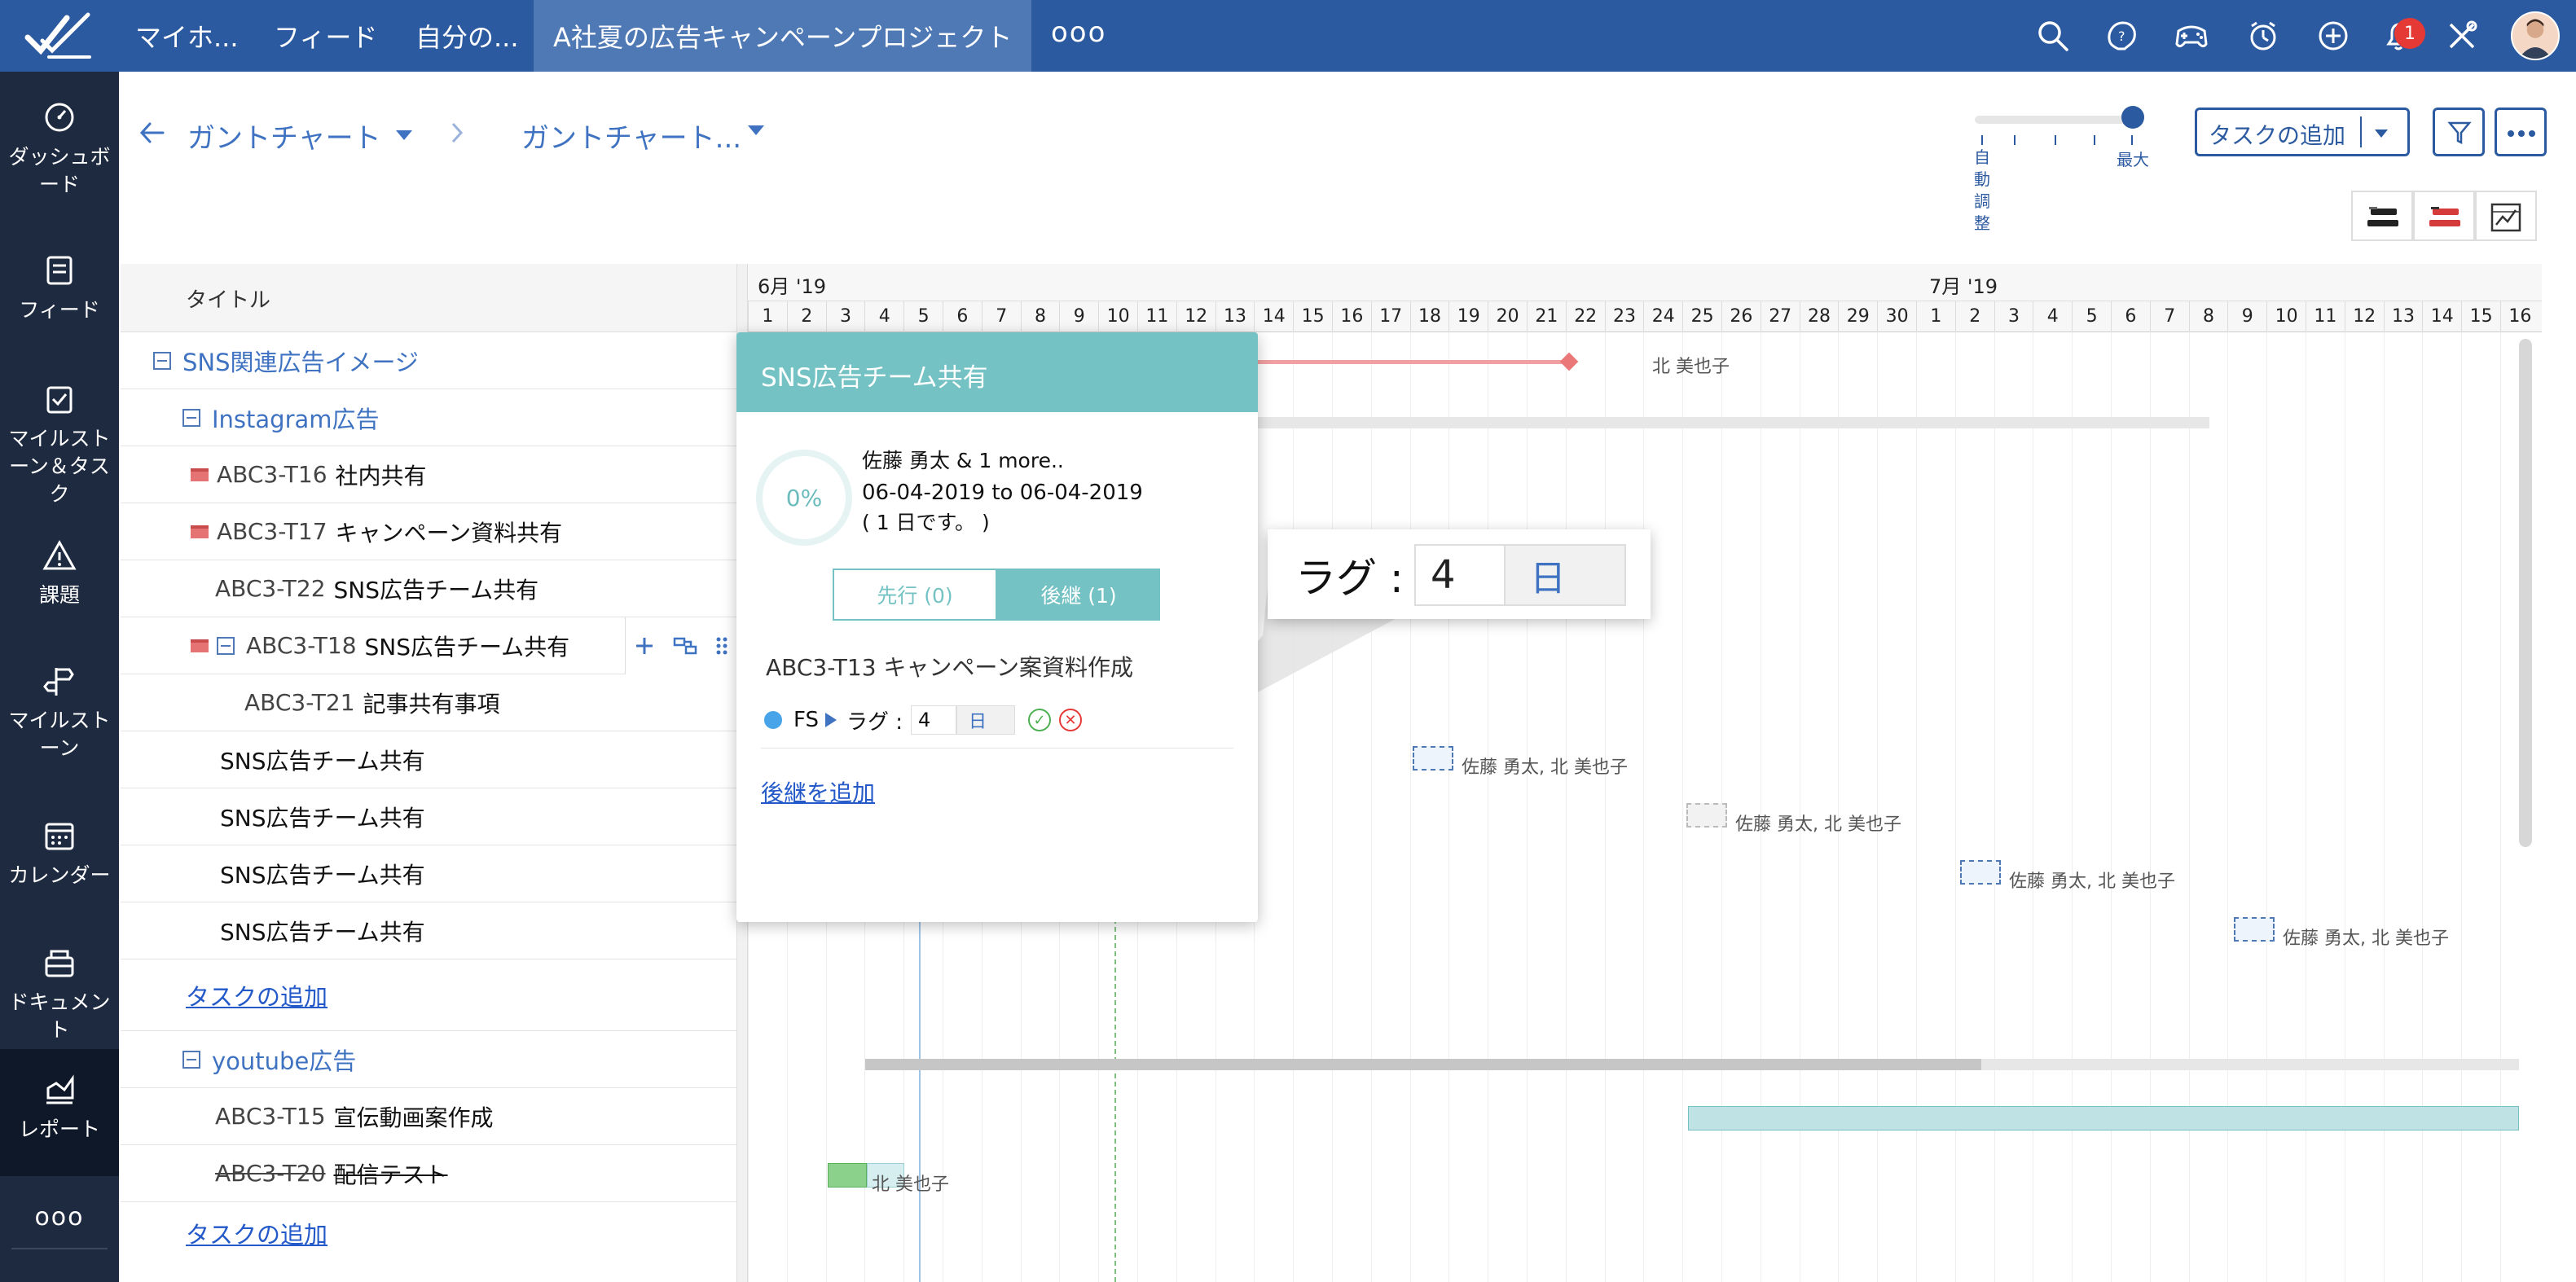 This screenshot has width=2576, height=1282. What do you see at coordinates (949, 666) in the screenshot?
I see `successor-task-name: ABC3-T13 キャンペーン案資料作成` at bounding box center [949, 666].